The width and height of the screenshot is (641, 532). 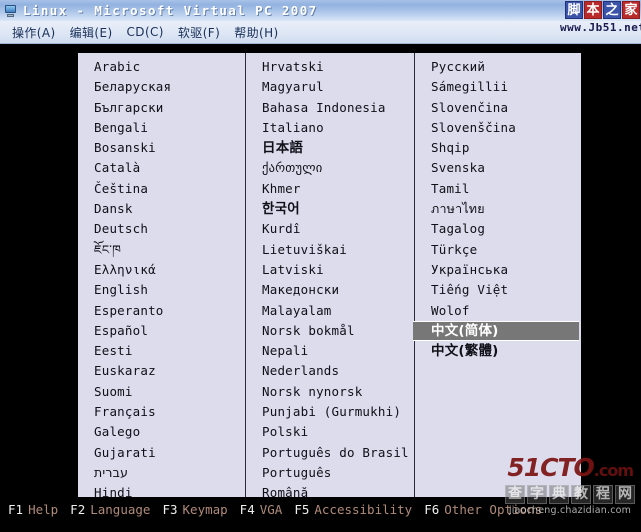 I want to click on menu-item-floppy: 软驱(F), so click(x=199, y=32).